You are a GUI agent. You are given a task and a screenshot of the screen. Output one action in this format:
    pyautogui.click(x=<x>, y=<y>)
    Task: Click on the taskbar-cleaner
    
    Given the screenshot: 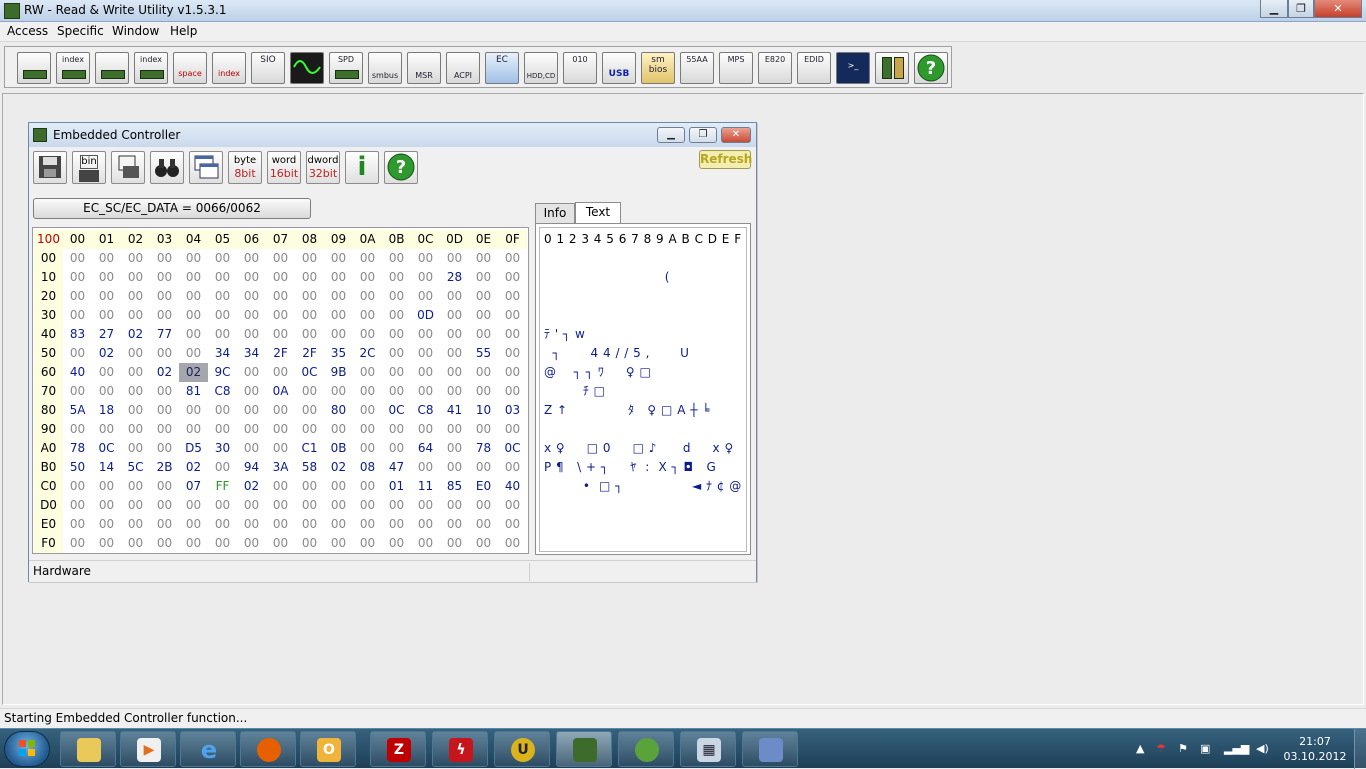 What is the action you would take?
    pyautogui.click(x=770, y=749)
    